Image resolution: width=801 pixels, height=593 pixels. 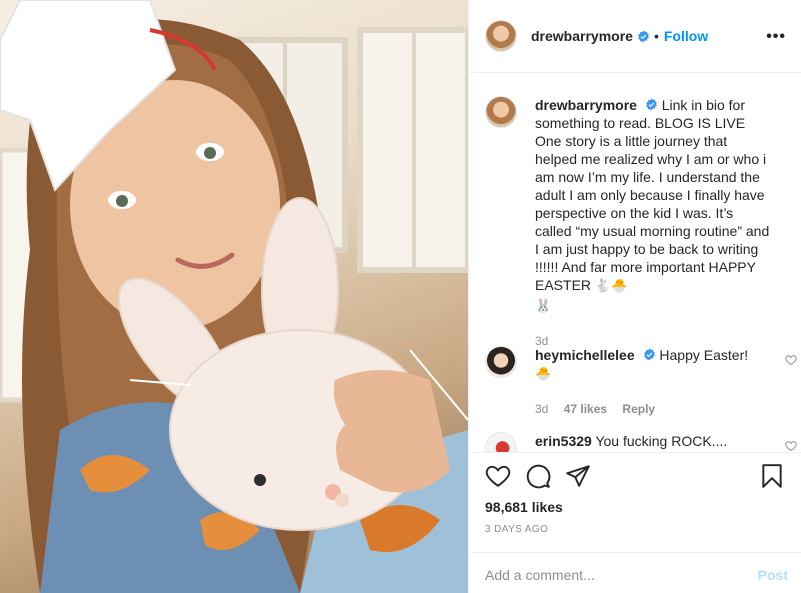 I want to click on add-comment-bar: Post, so click(x=635, y=572).